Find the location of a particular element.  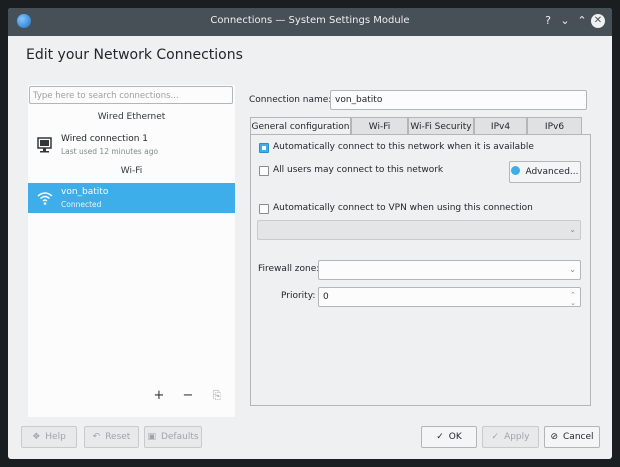

priority-value: 0 is located at coordinates (326, 297).